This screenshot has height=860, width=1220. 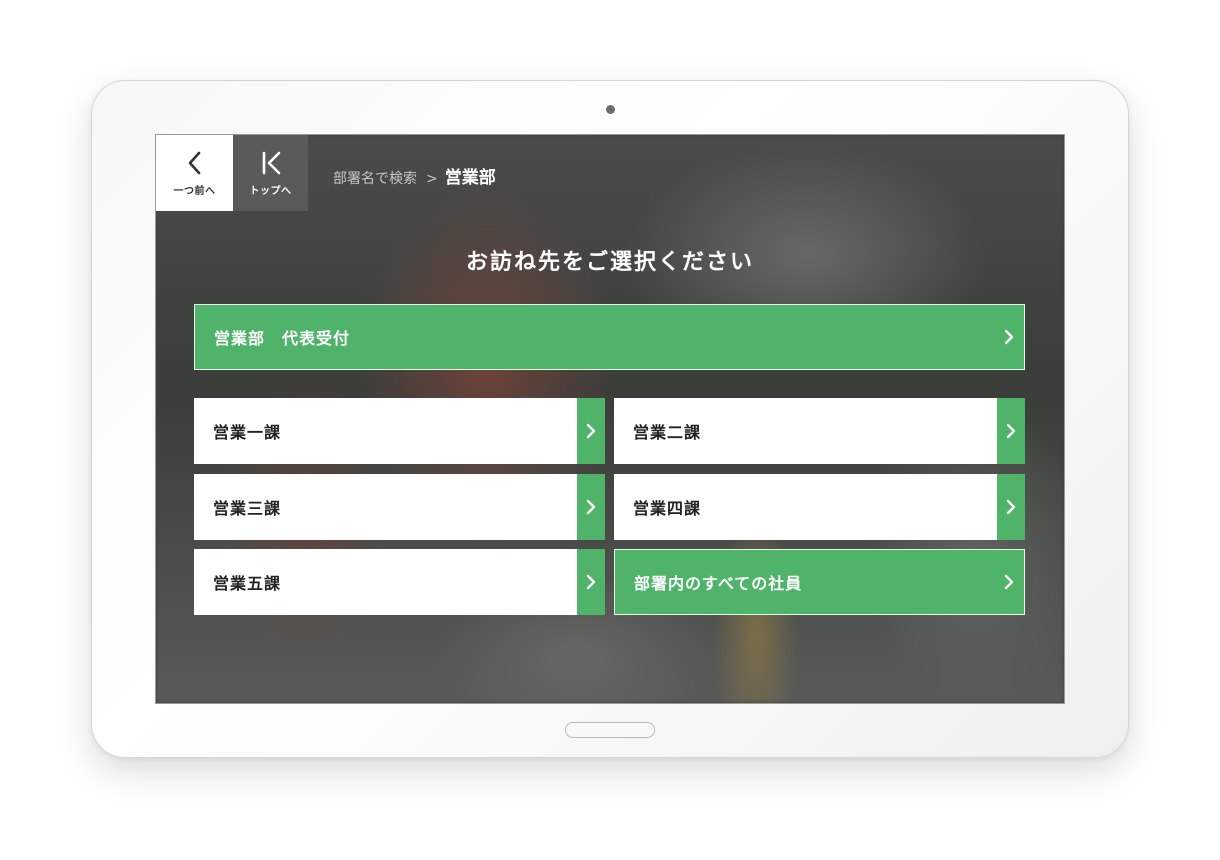 I want to click on option-sales-3: 営業三課, so click(x=399, y=507).